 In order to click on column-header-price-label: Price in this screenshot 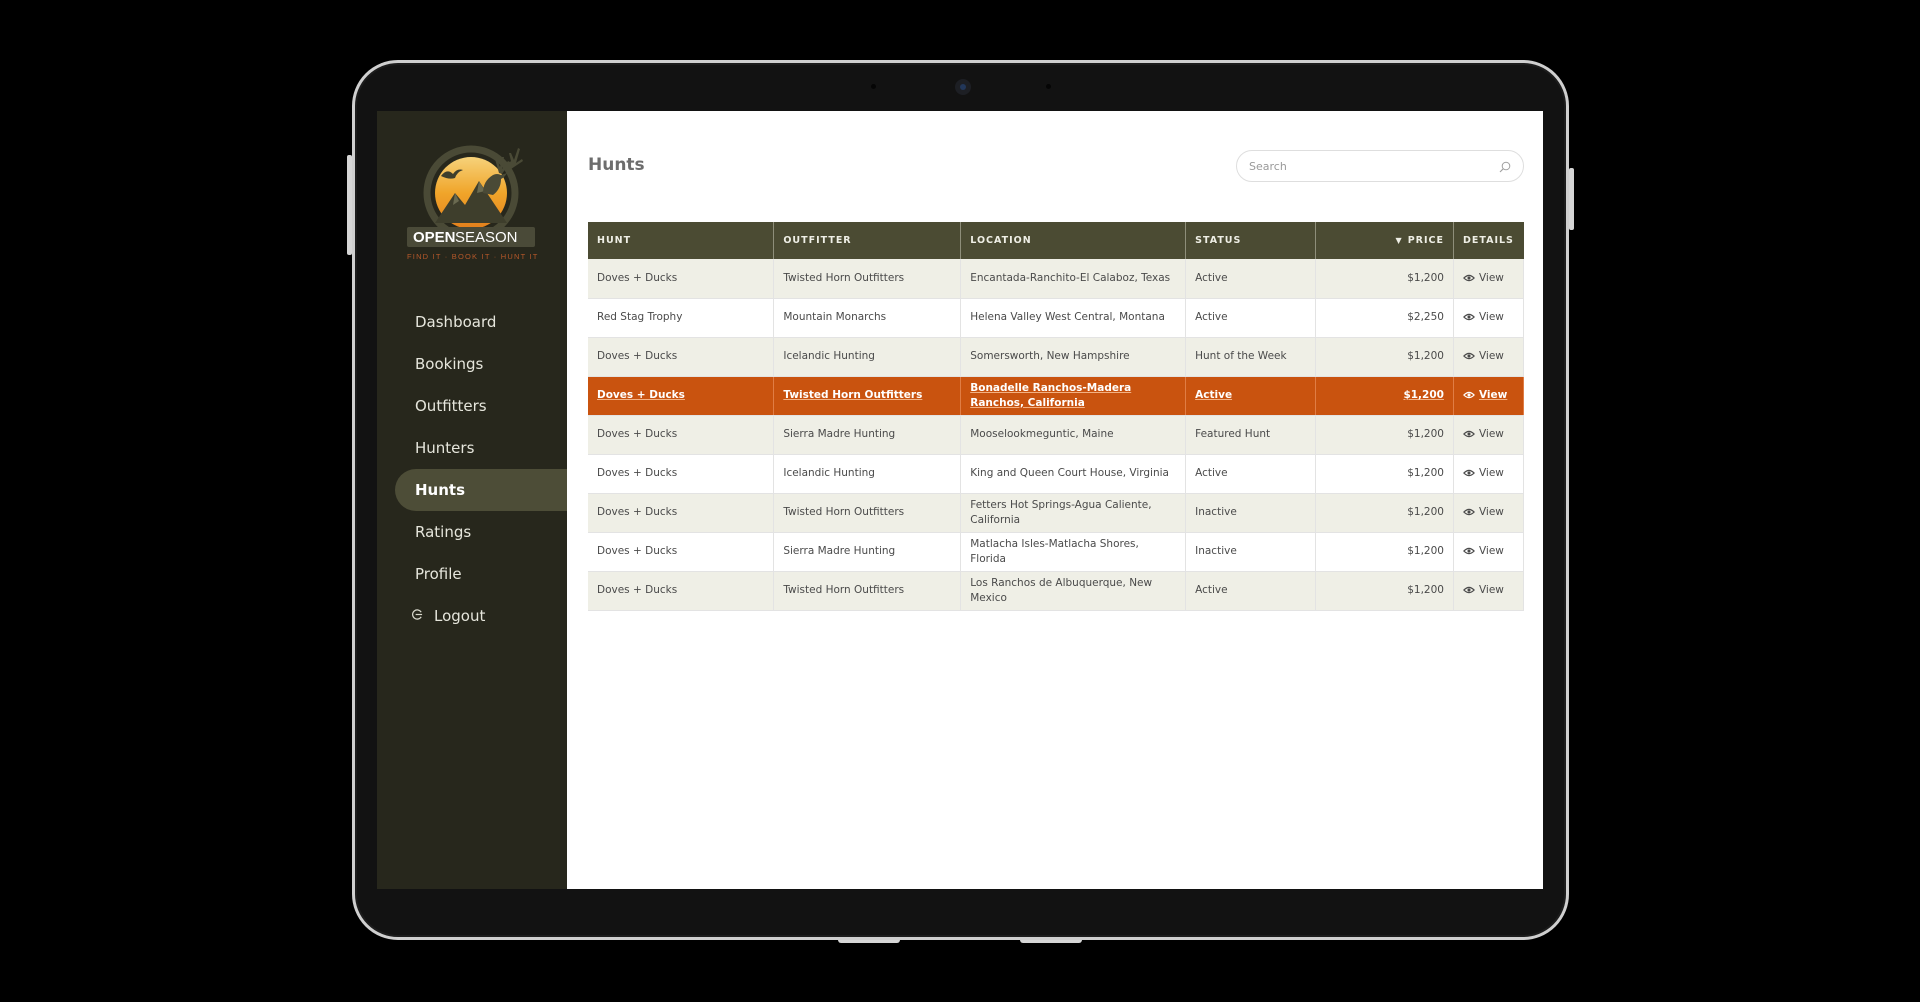, I will do `click(1425, 240)`.